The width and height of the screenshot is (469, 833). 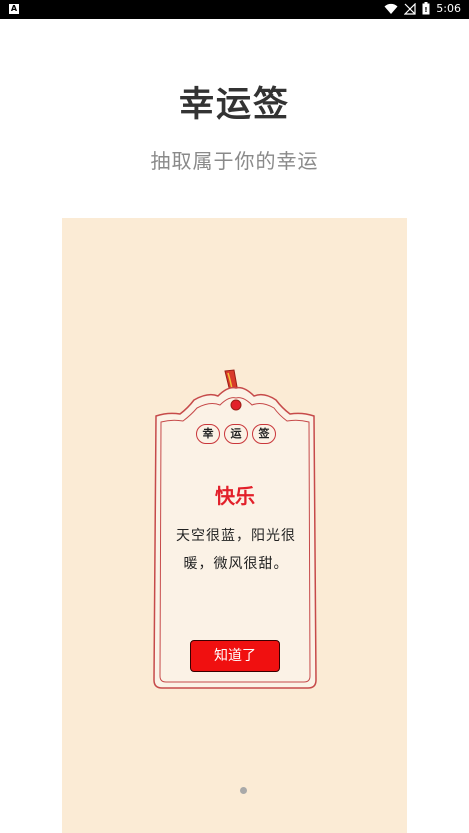 I want to click on app-notification-icon: A, so click(x=14, y=9).